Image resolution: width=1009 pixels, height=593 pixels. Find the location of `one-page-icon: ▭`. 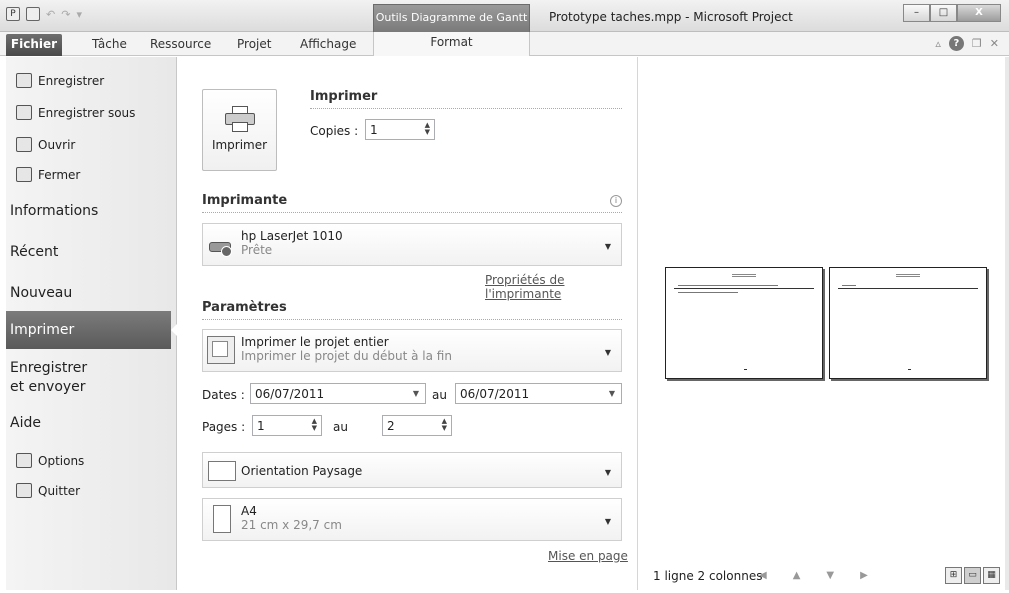

one-page-icon: ▭ is located at coordinates (972, 575).